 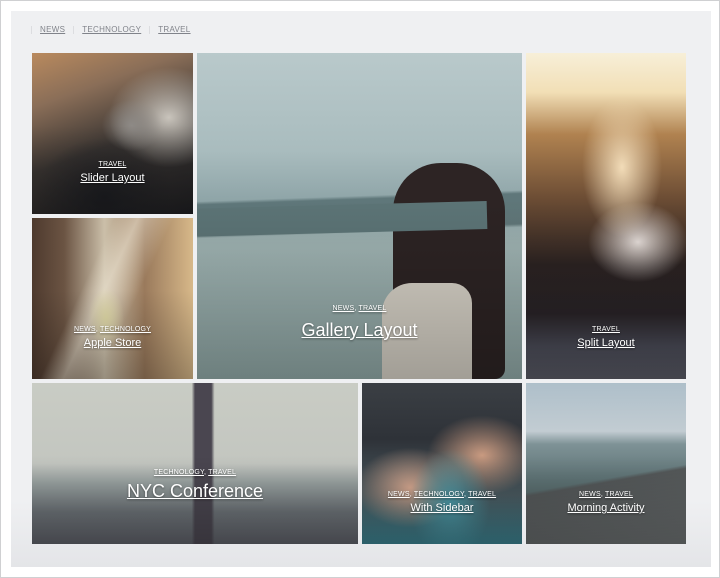 I want to click on portfolio-tile-split-layout: TRAVEL Split Layout, so click(x=606, y=216).